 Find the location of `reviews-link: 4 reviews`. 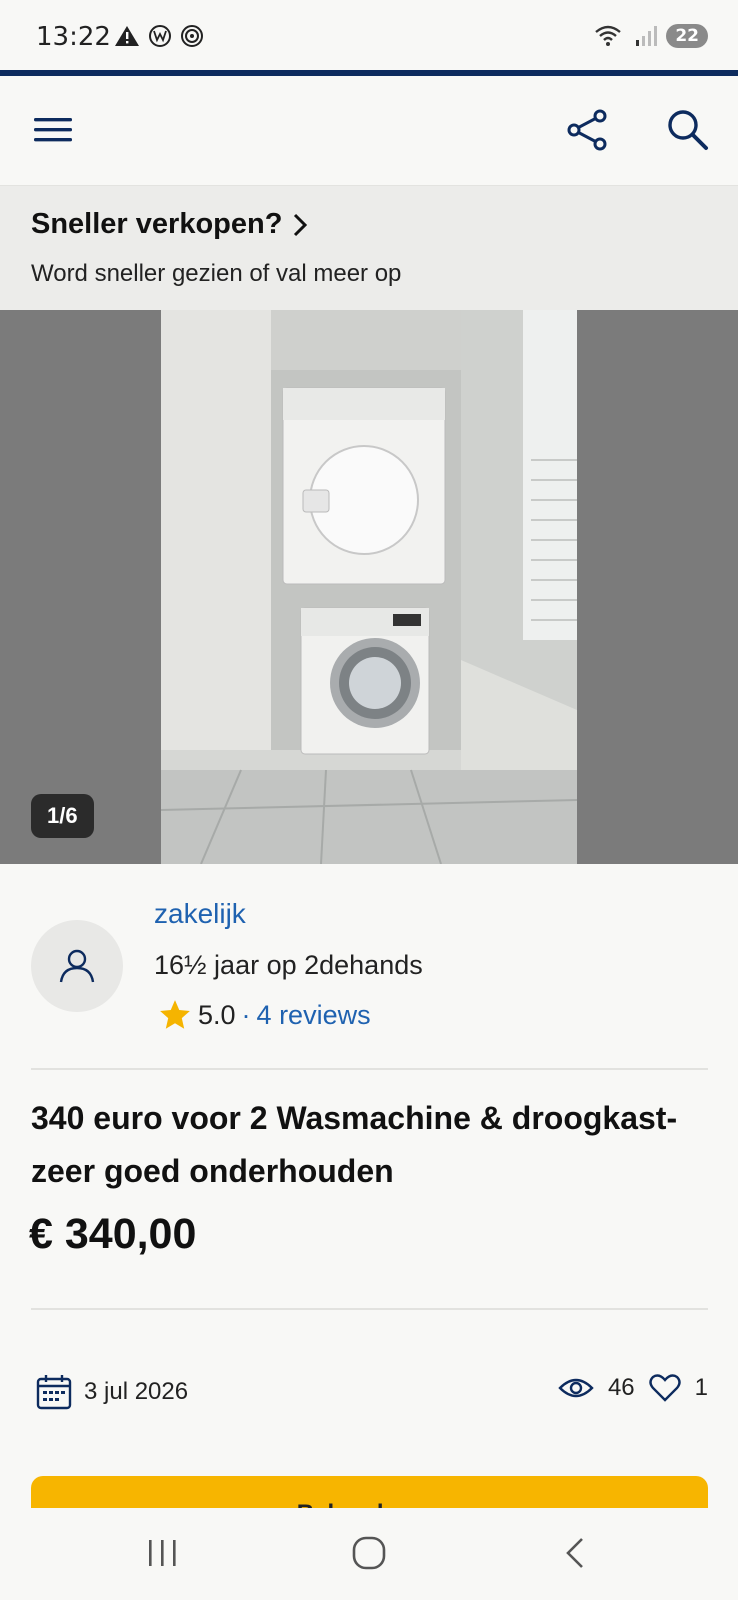

reviews-link: 4 reviews is located at coordinates (314, 1015).